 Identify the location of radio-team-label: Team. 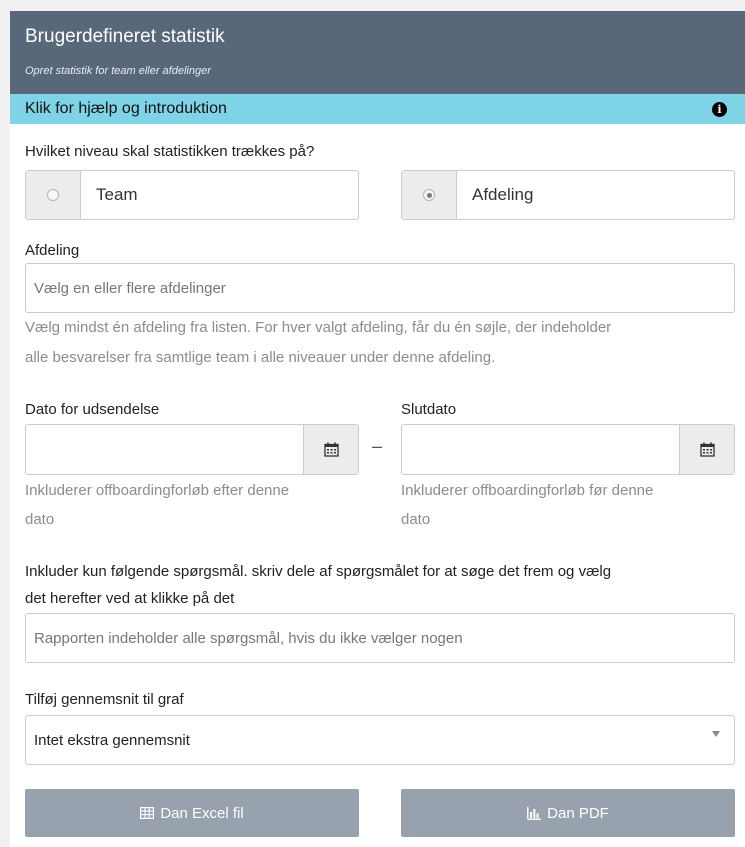
(117, 194).